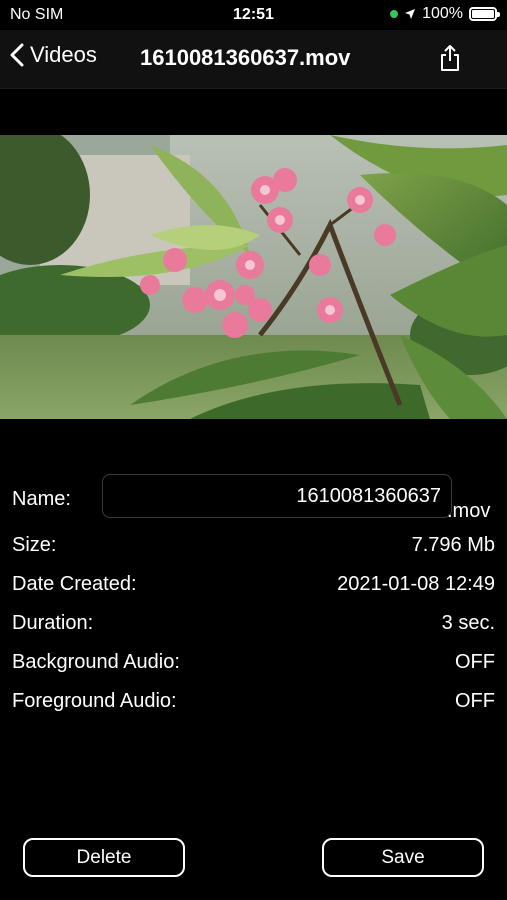 Image resolution: width=507 pixels, height=900 pixels. I want to click on foreground-audio-label: Foreground Audio:, so click(94, 701).